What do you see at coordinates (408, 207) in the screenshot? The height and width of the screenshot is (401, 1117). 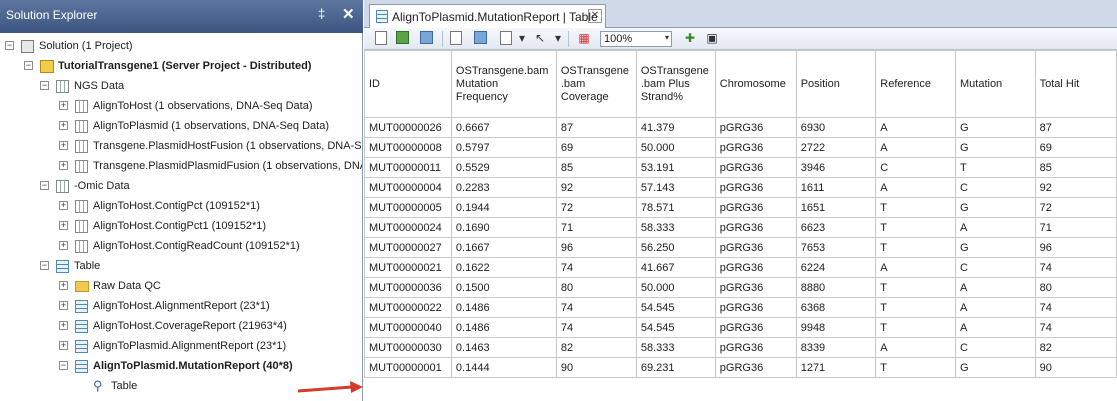 I see `table-cell: MUT00000005` at bounding box center [408, 207].